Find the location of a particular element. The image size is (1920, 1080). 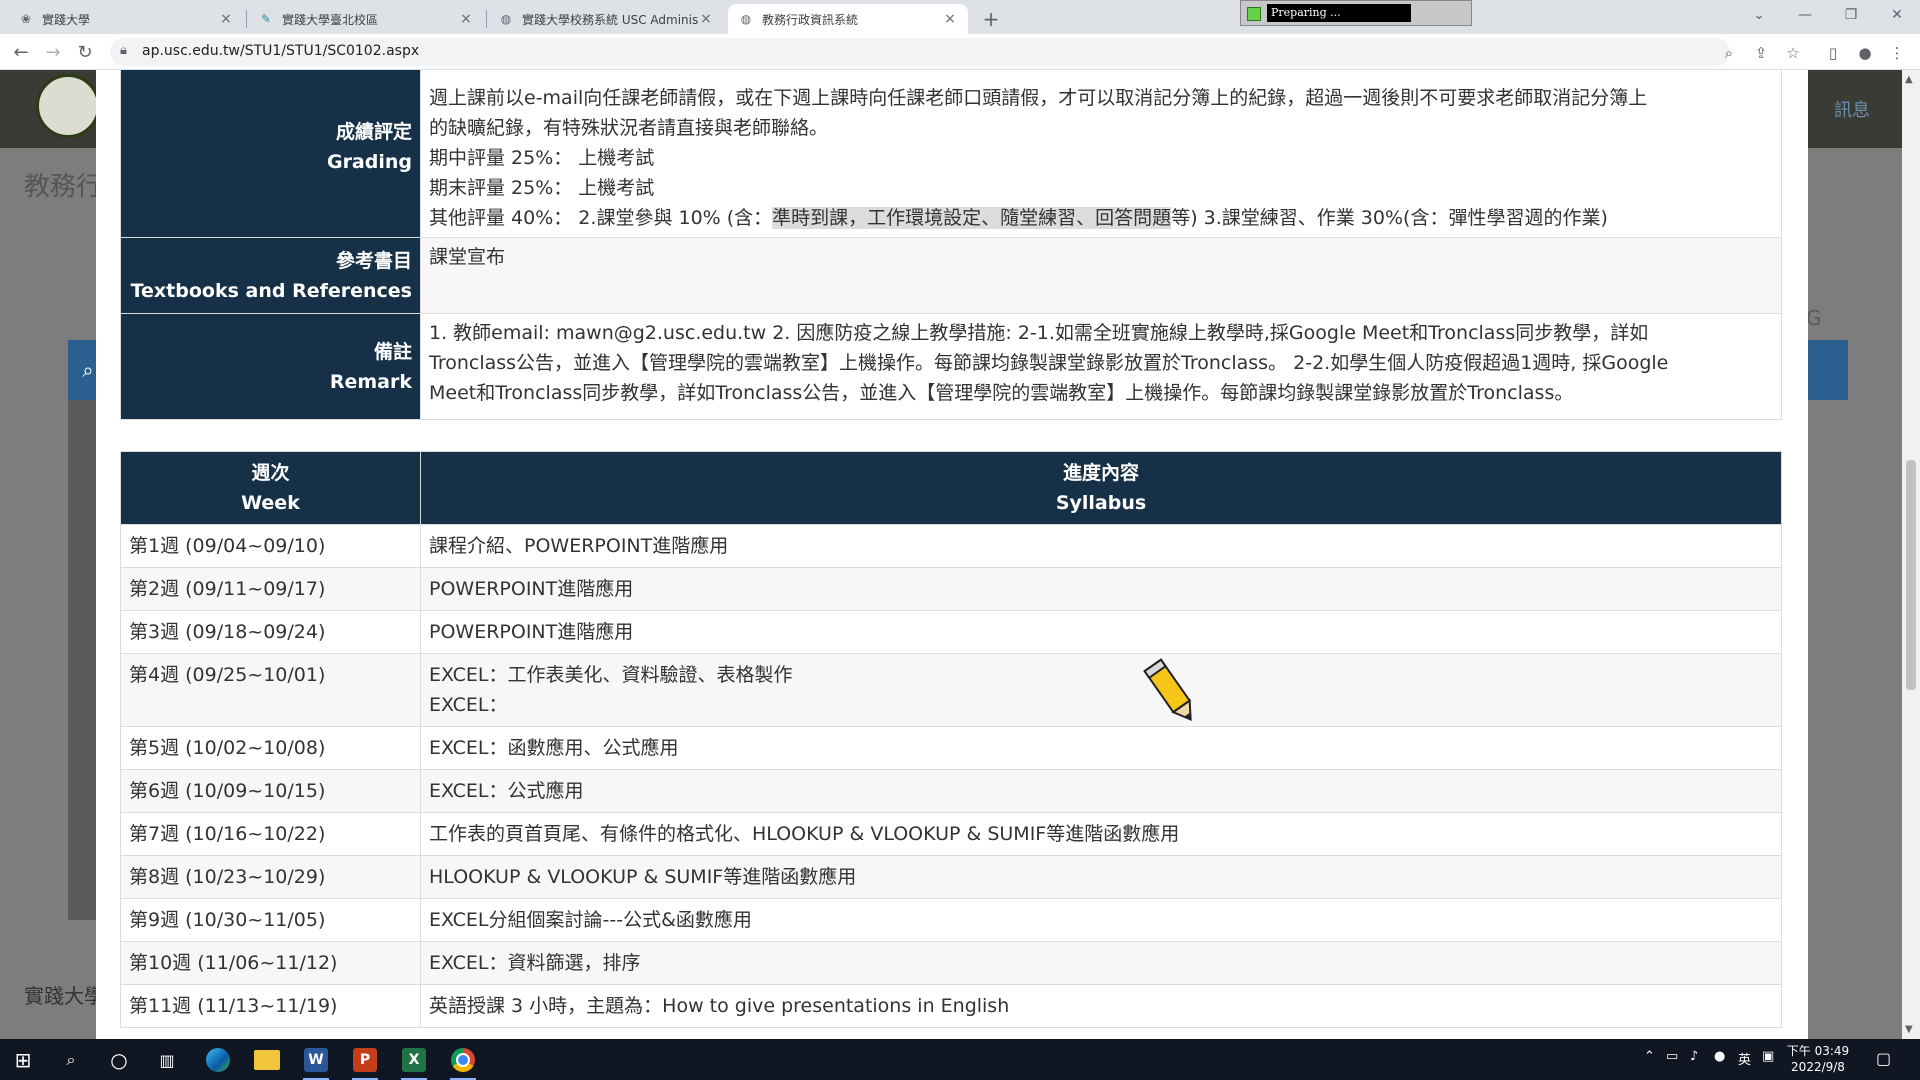

scroll-thumb is located at coordinates (1911, 575).